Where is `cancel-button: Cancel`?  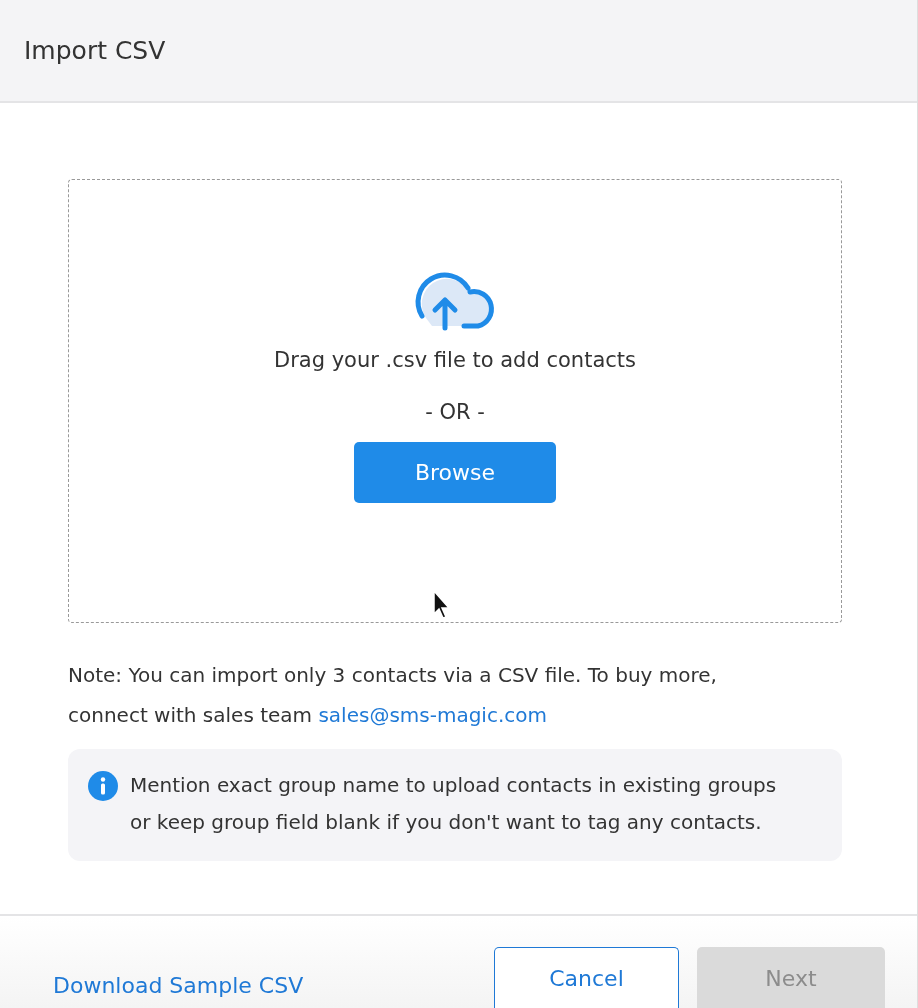
cancel-button: Cancel is located at coordinates (586, 977).